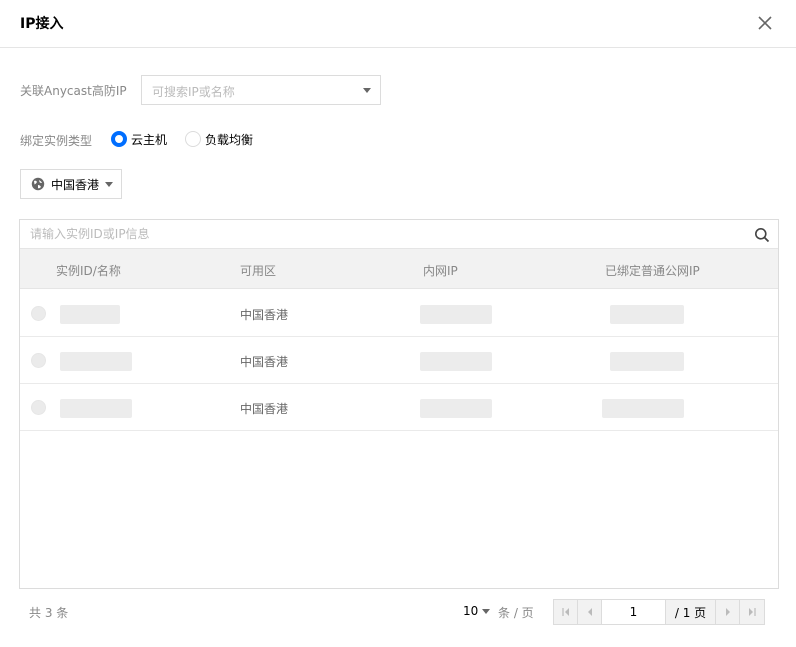 This screenshot has height=647, width=796. I want to click on radio-cvm: 云主机, so click(139, 139).